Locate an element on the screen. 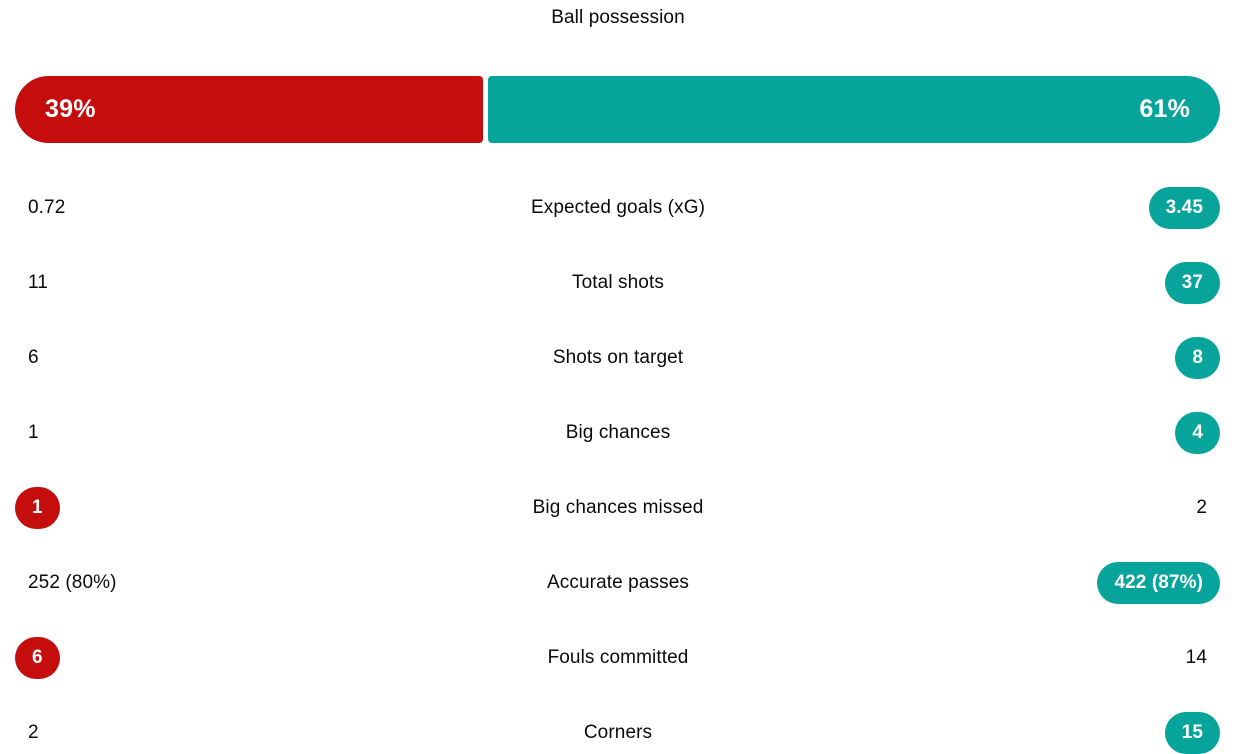 This screenshot has height=754, width=1236. stat-side-away: 3.45 is located at coordinates (1086, 207).